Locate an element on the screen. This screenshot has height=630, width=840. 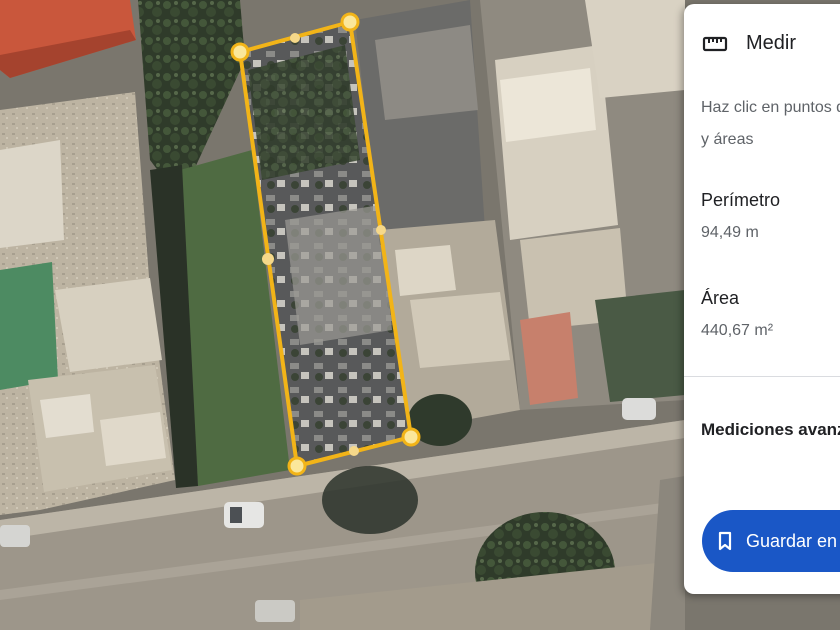
advanced-measurements-link: Mediciones avanza is located at coordinates (770, 430).